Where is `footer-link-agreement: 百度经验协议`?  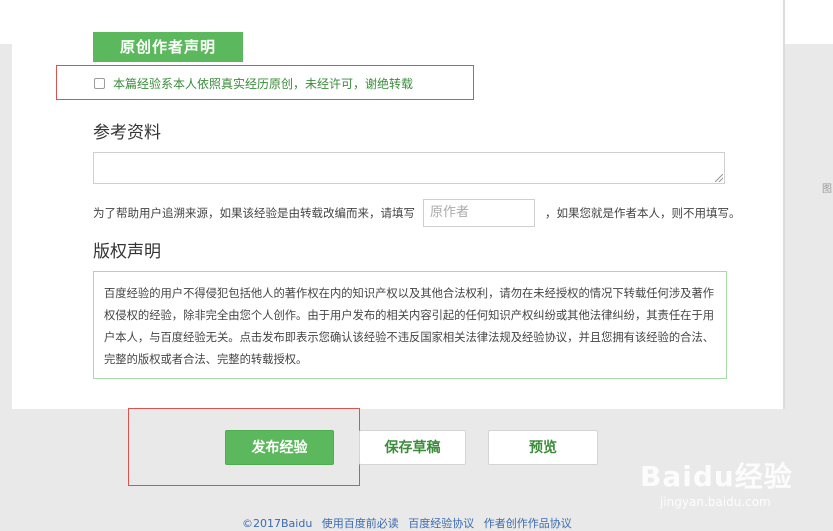
footer-link-agreement: 百度经验协议 is located at coordinates (441, 523).